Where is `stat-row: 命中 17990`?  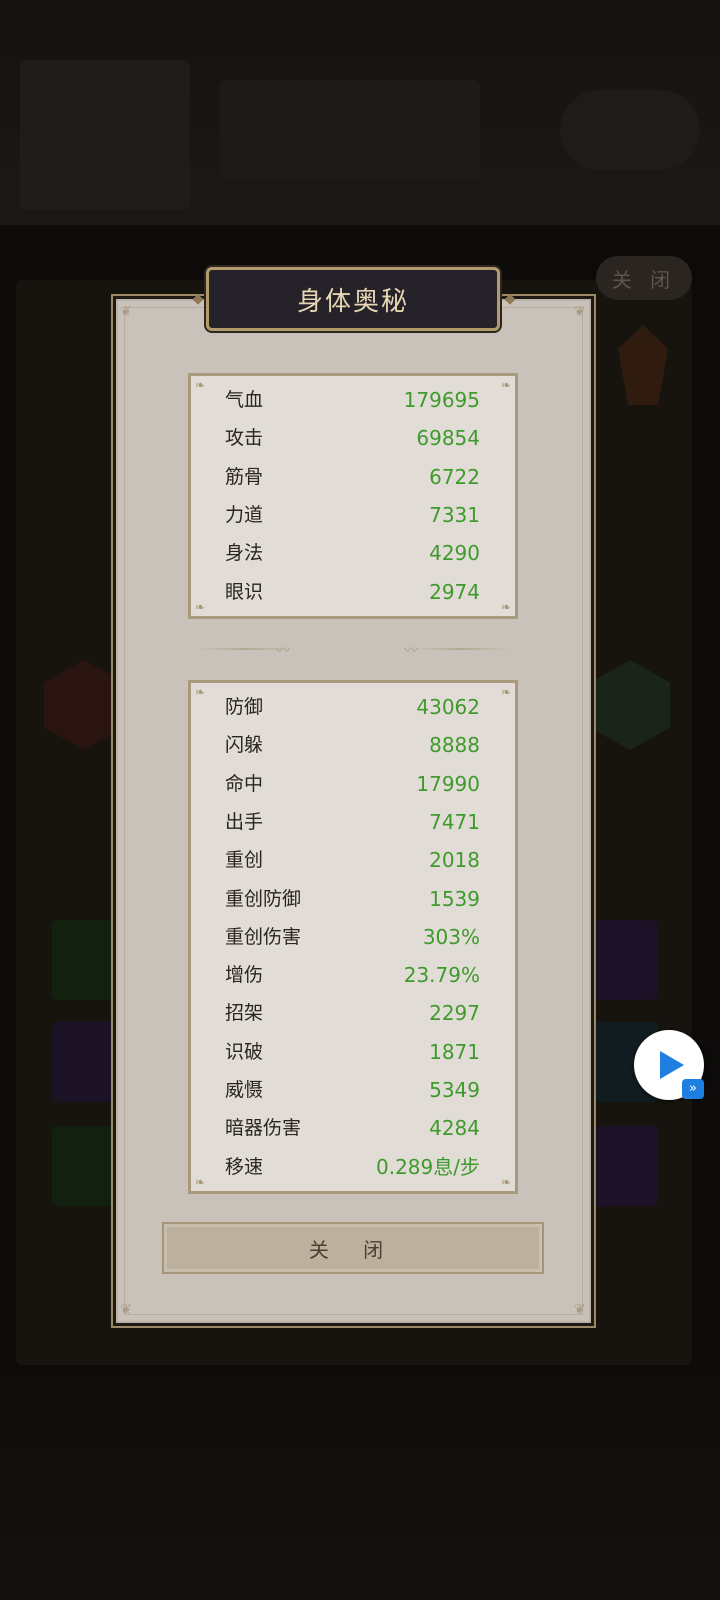 stat-row: 命中 17990 is located at coordinates (353, 784).